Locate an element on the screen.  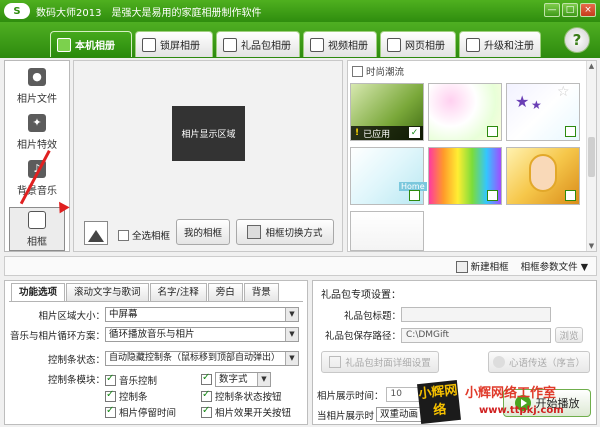
star-icon: ★ is located at coordinates (536, 105).